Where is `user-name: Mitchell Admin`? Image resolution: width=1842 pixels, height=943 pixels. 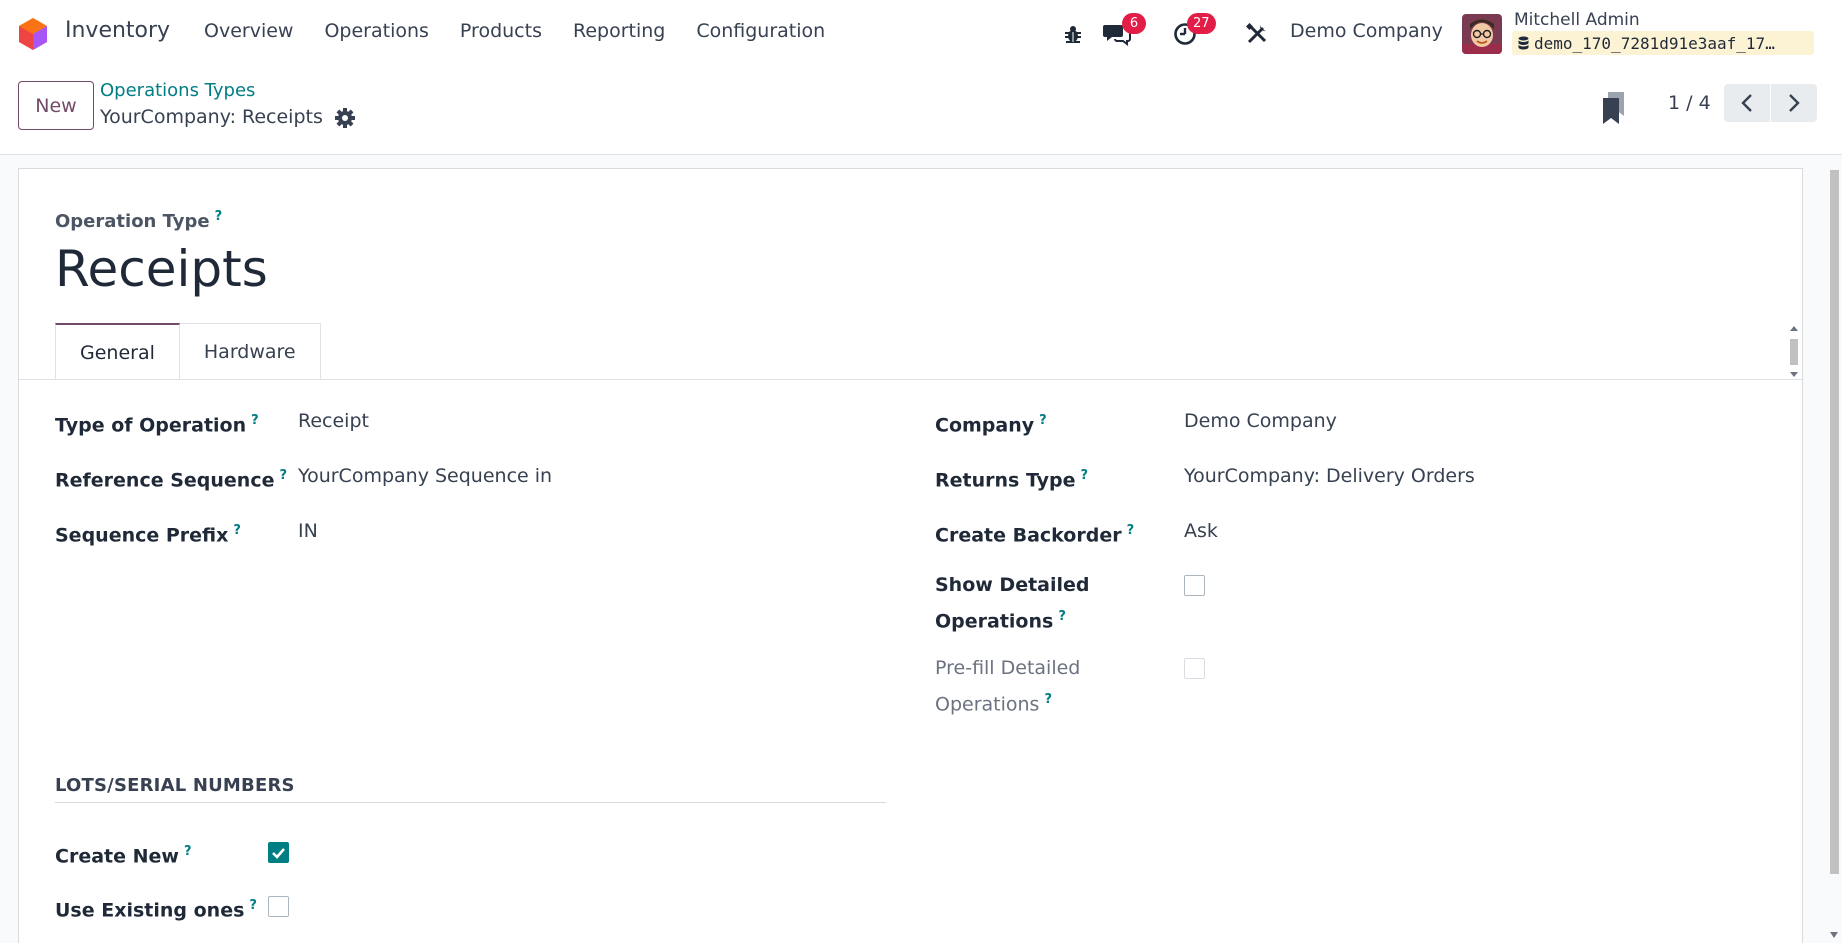 user-name: Mitchell Admin is located at coordinates (1577, 20).